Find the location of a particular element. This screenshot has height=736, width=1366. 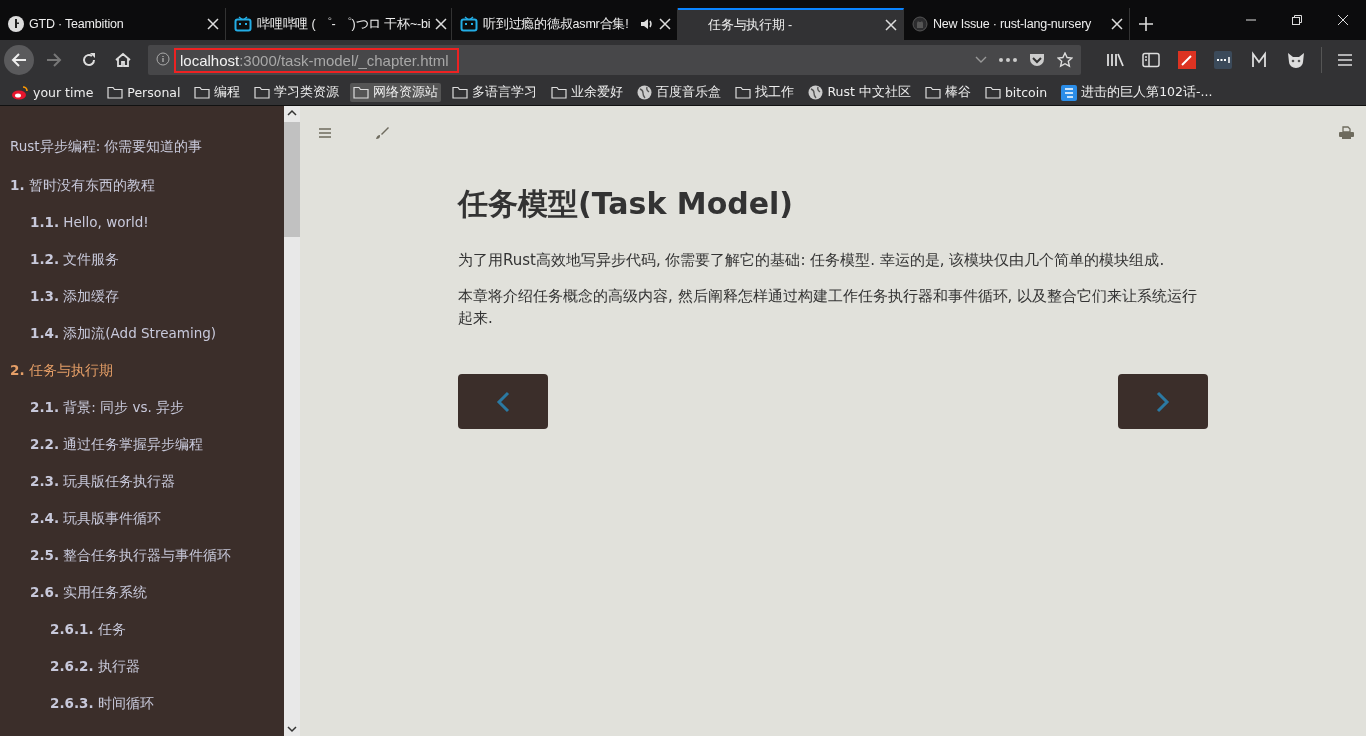

back-icon is located at coordinates (19, 60).